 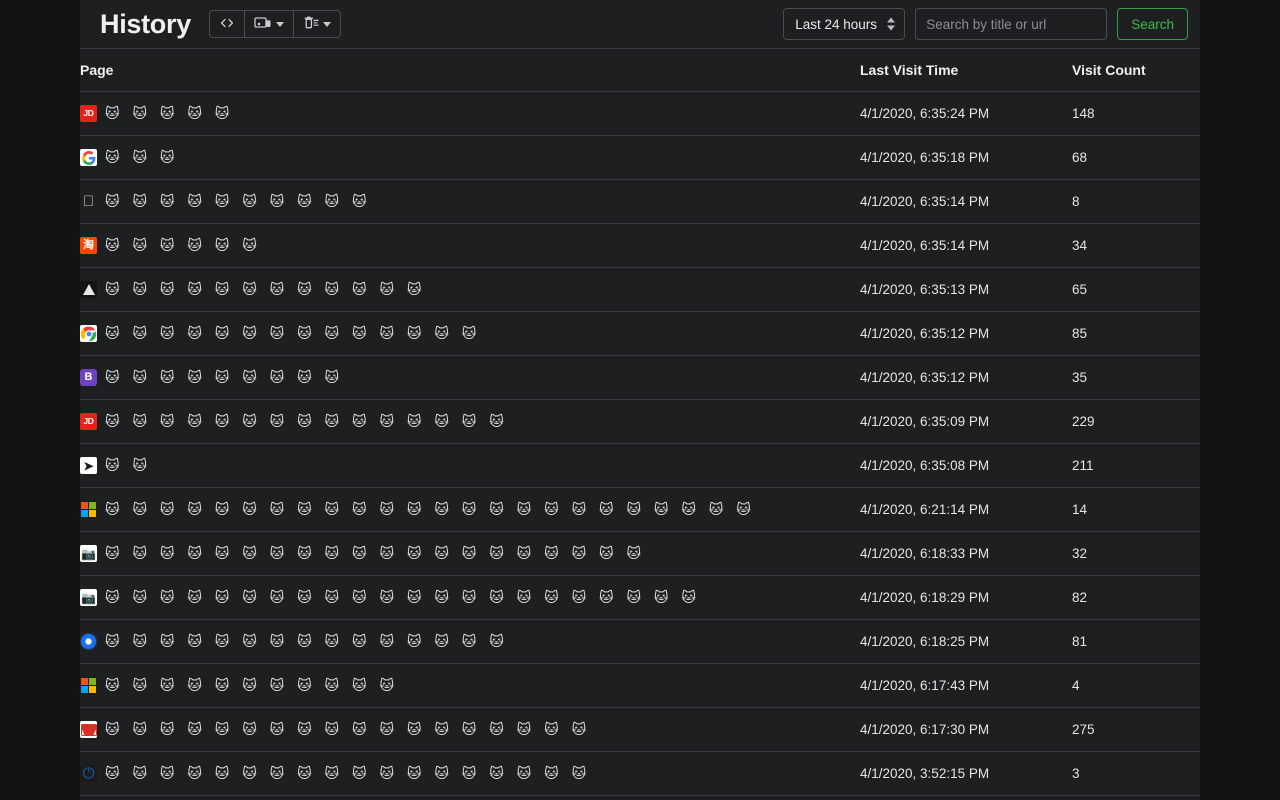 I want to click on table-row: ➤ 🐱 🐱 4/1/2020, 6:35:08 PM 211, so click(x=640, y=465).